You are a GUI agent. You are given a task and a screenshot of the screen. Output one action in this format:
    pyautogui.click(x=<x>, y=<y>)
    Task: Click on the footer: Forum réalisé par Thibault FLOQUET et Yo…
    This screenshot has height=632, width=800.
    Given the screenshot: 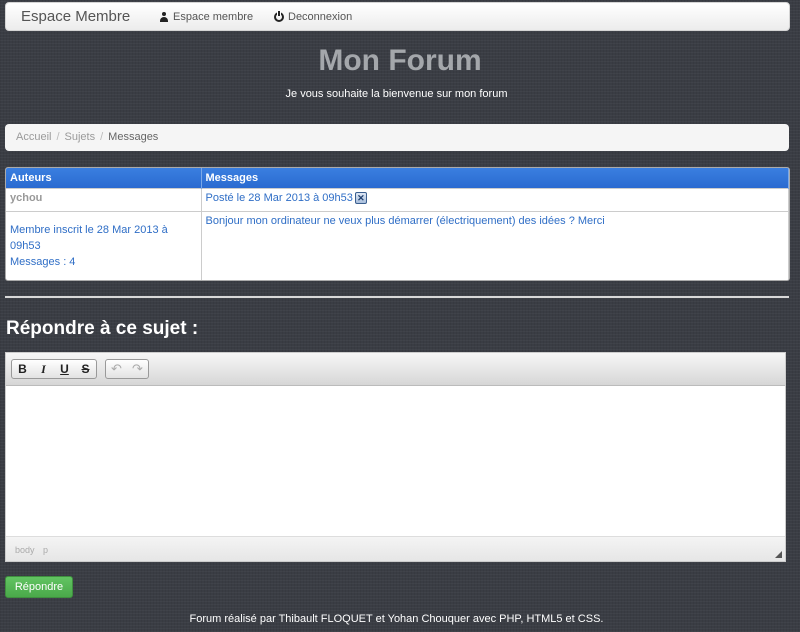 What is the action you would take?
    pyautogui.click(x=396, y=619)
    